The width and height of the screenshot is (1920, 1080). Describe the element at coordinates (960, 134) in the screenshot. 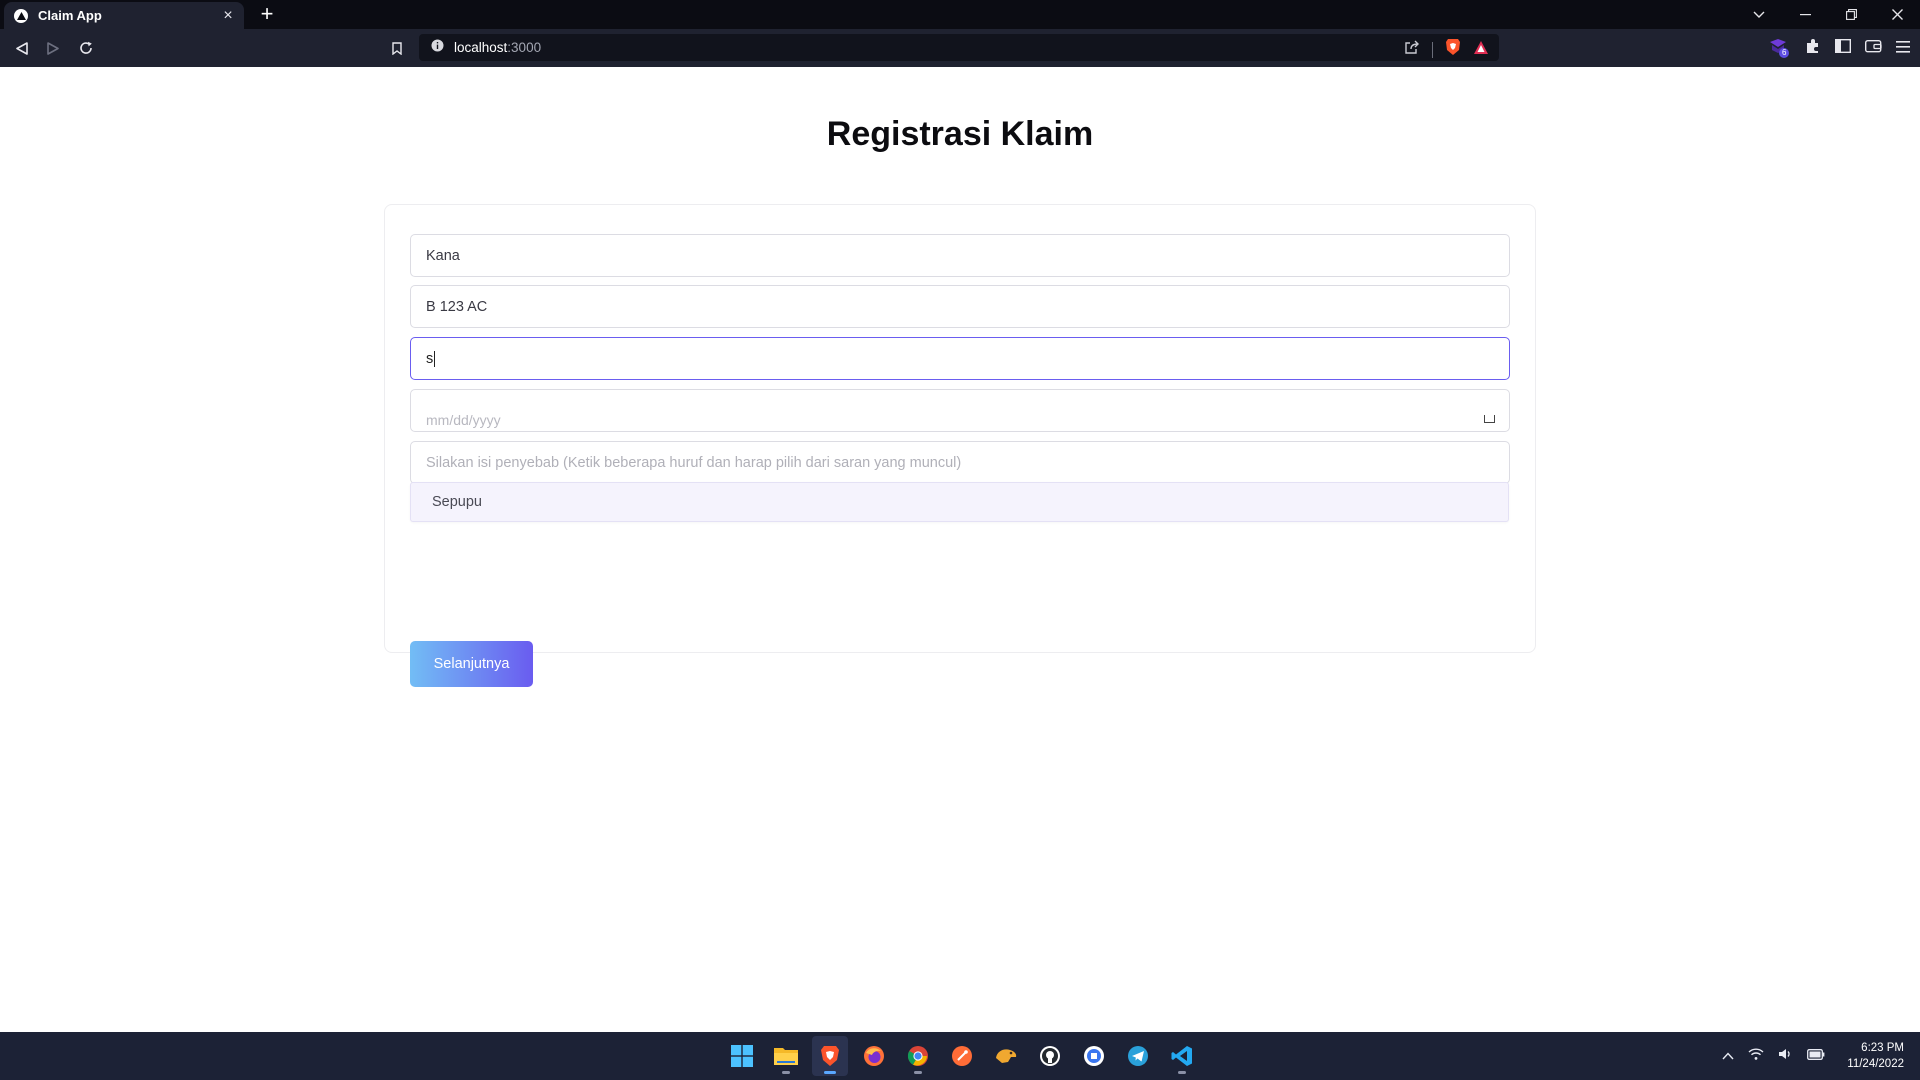

I see `page-title: Registrasi Klaim` at that location.